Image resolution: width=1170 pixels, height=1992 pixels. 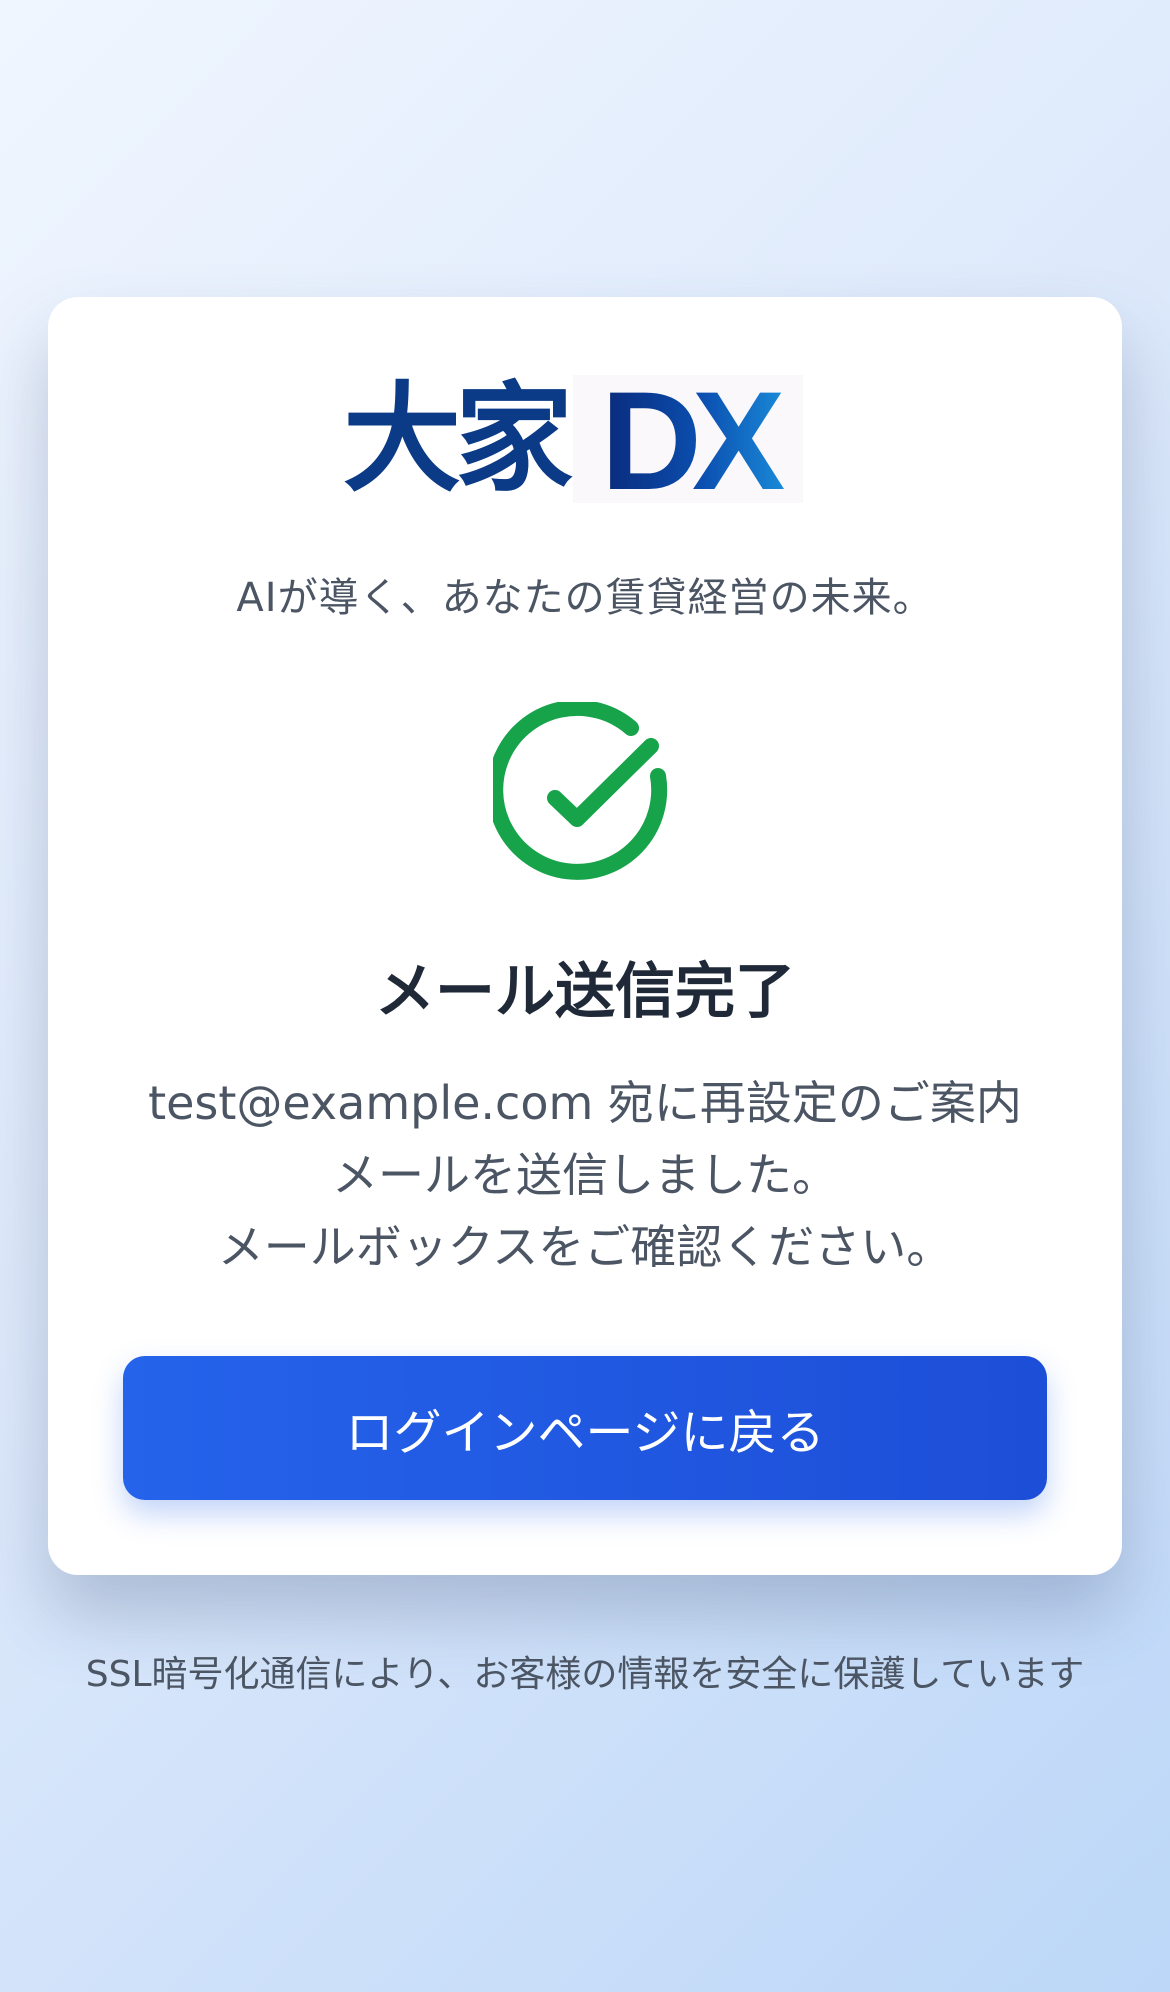 I want to click on security-note: SSL暗号化通信により、お客様の情報を安全に保護しています, so click(x=585, y=1674).